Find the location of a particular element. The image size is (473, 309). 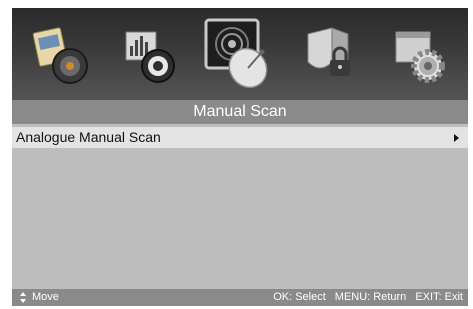

page-title: Manual Scan is located at coordinates (240, 112).